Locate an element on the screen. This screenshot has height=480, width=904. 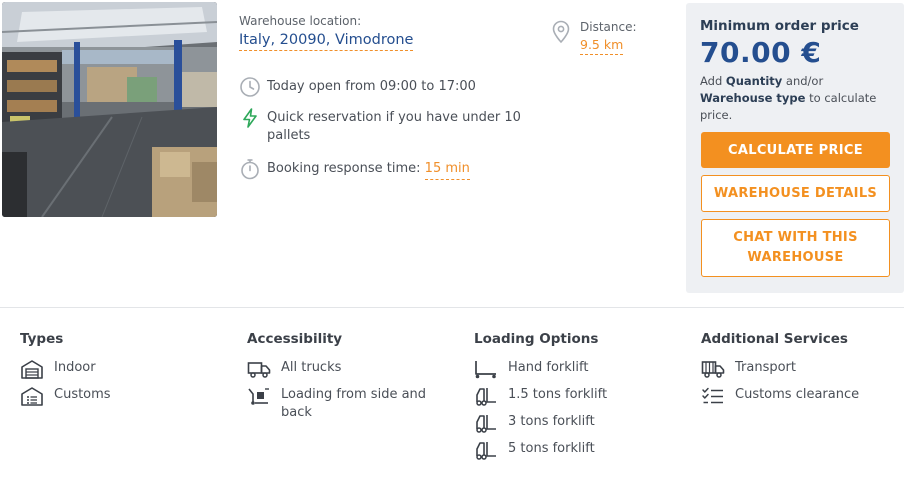
chat-with-warehouse-button: CHAT WITH THIS WAREHOUSE is located at coordinates (795, 248).